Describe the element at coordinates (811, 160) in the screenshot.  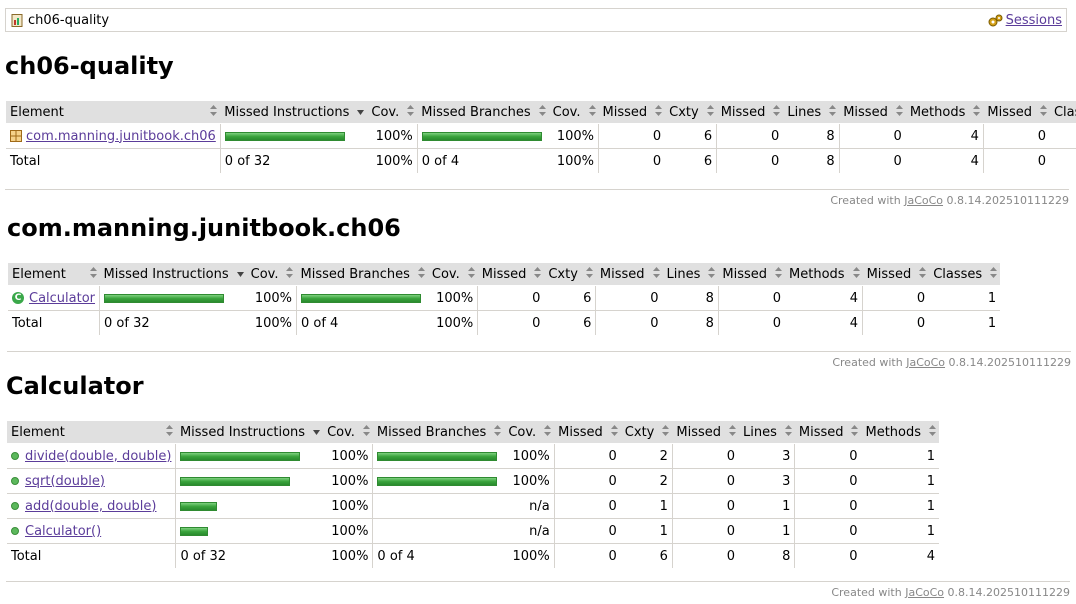
I see `total-lines: 8` at that location.